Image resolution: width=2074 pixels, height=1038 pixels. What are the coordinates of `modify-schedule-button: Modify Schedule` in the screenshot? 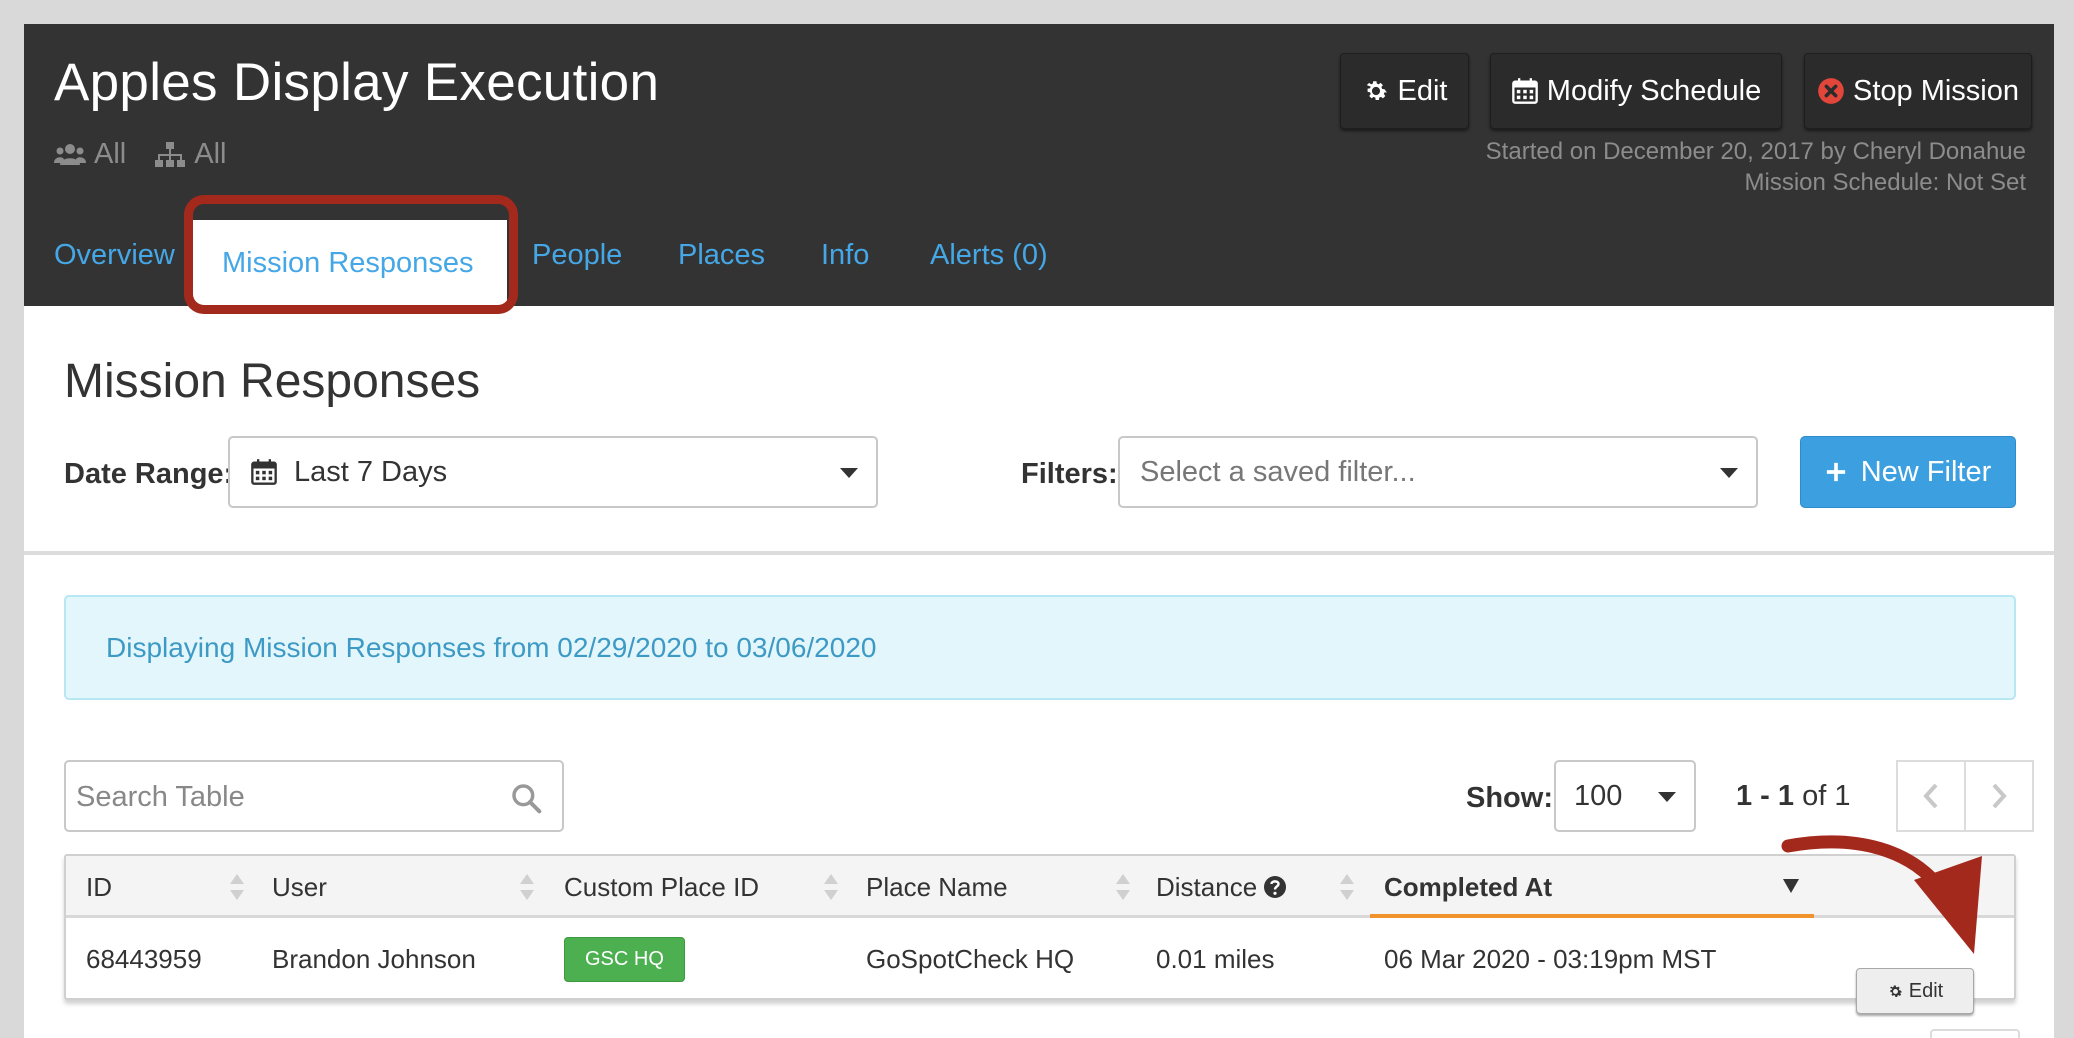 It's located at (1636, 91).